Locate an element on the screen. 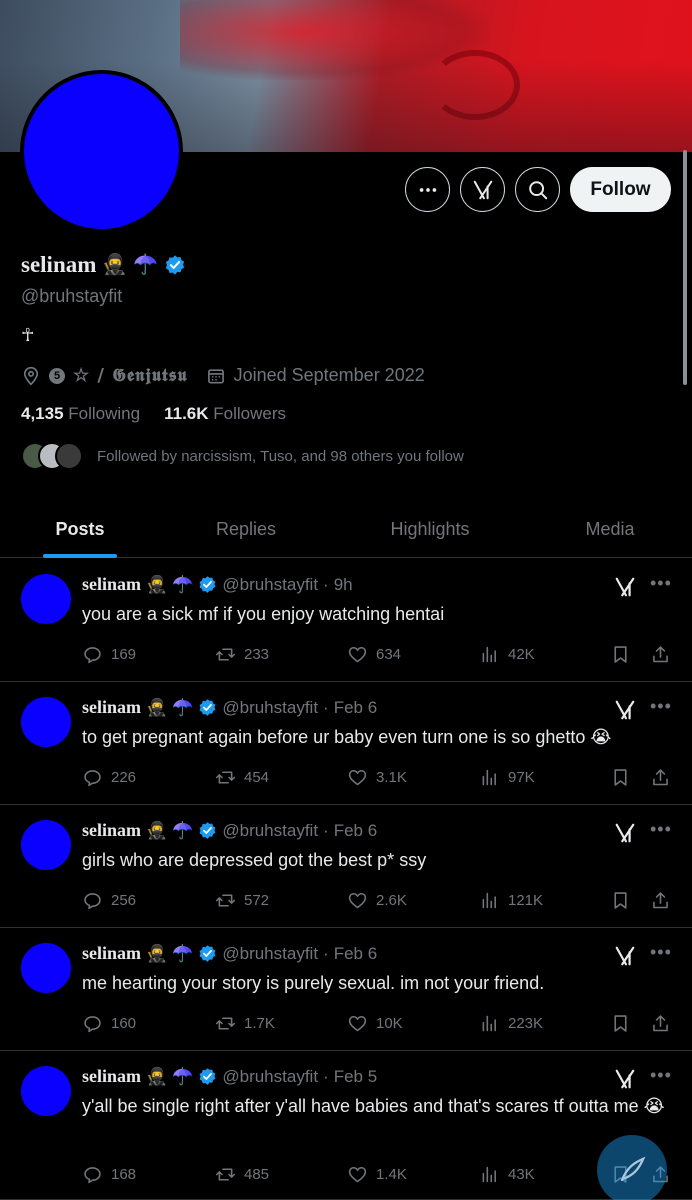 The width and height of the screenshot is (692, 1200). tab-posts: Posts is located at coordinates (80, 529).